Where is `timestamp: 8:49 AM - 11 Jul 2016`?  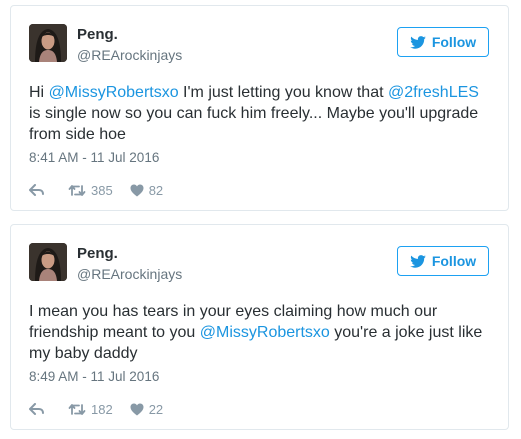
timestamp: 8:49 AM - 11 Jul 2016 is located at coordinates (94, 376).